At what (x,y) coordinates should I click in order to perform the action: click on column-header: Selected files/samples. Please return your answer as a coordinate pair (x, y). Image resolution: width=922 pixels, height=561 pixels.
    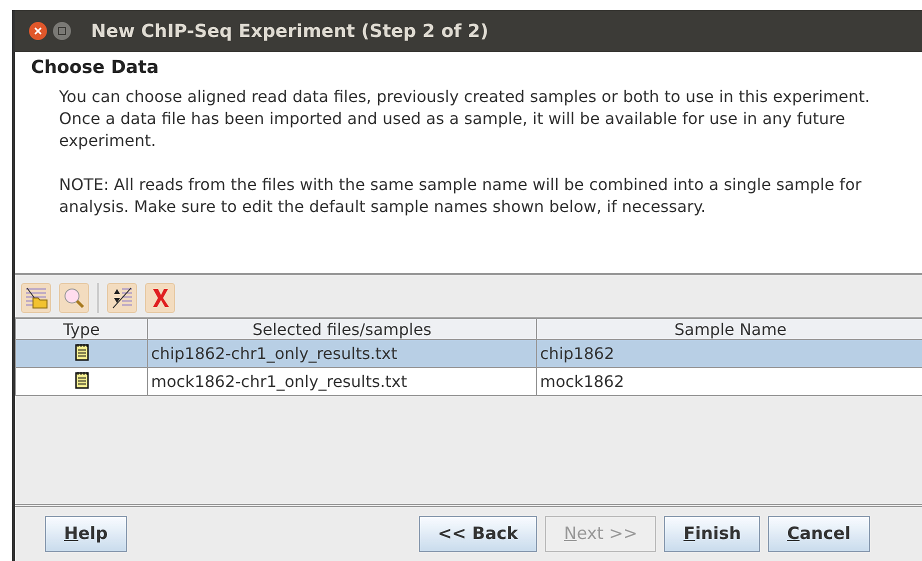
    Looking at the image, I should click on (342, 329).